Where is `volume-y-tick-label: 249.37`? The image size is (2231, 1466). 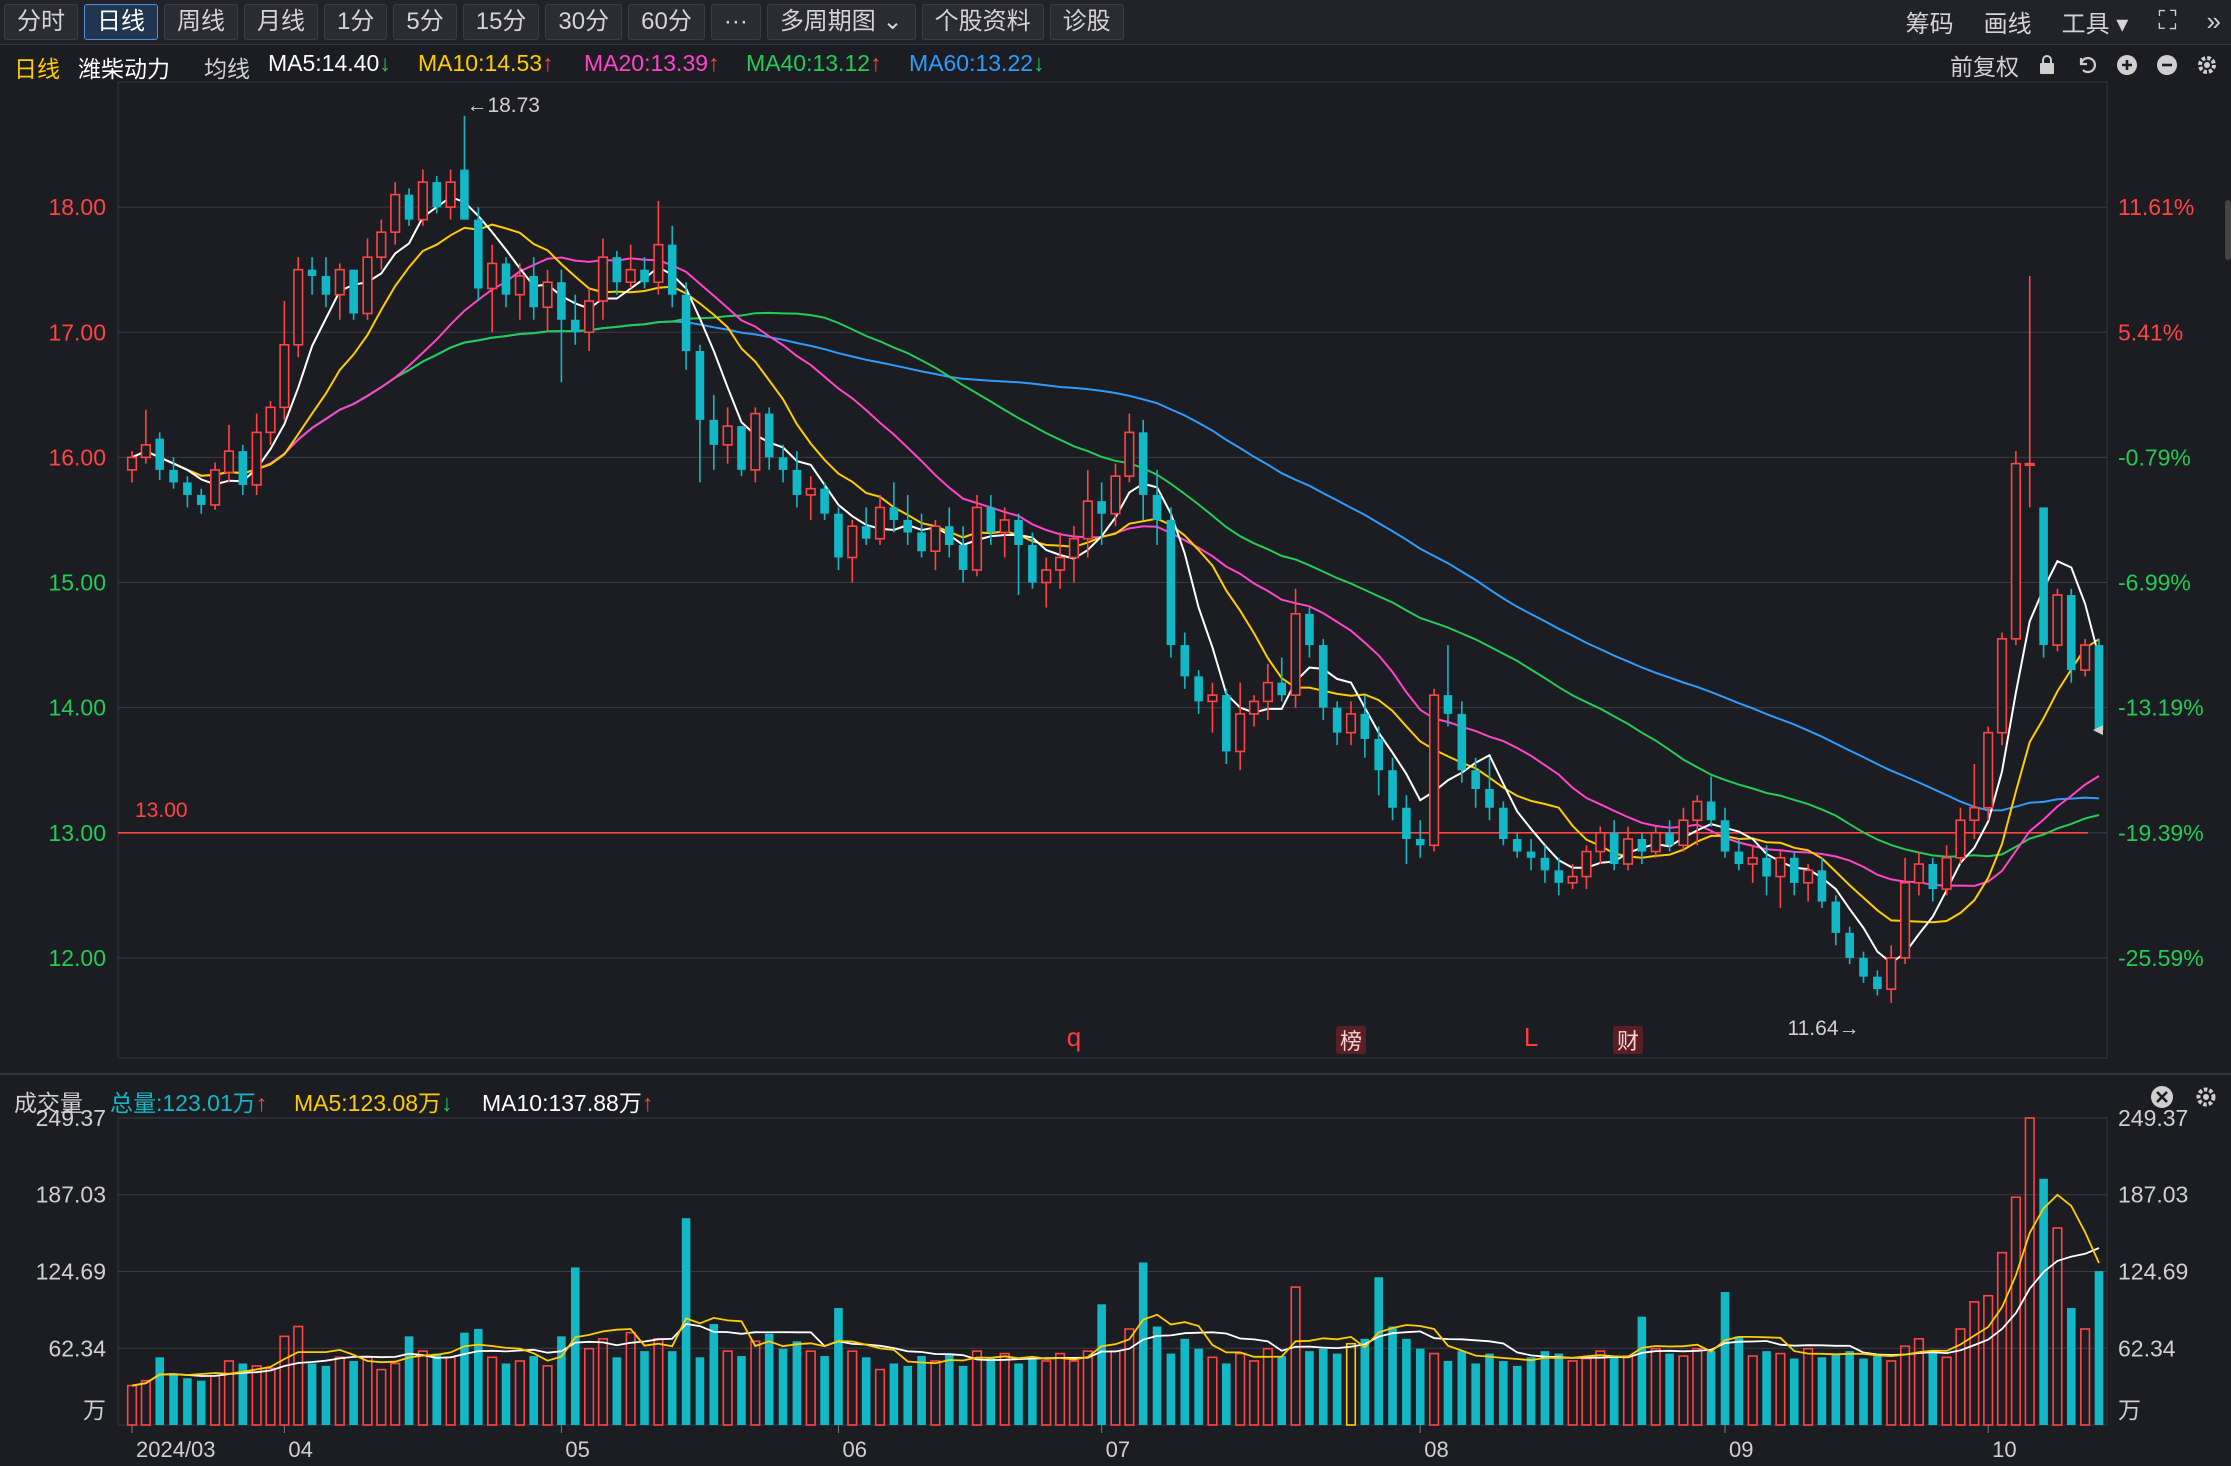 volume-y-tick-label: 249.37 is located at coordinates (71, 1118).